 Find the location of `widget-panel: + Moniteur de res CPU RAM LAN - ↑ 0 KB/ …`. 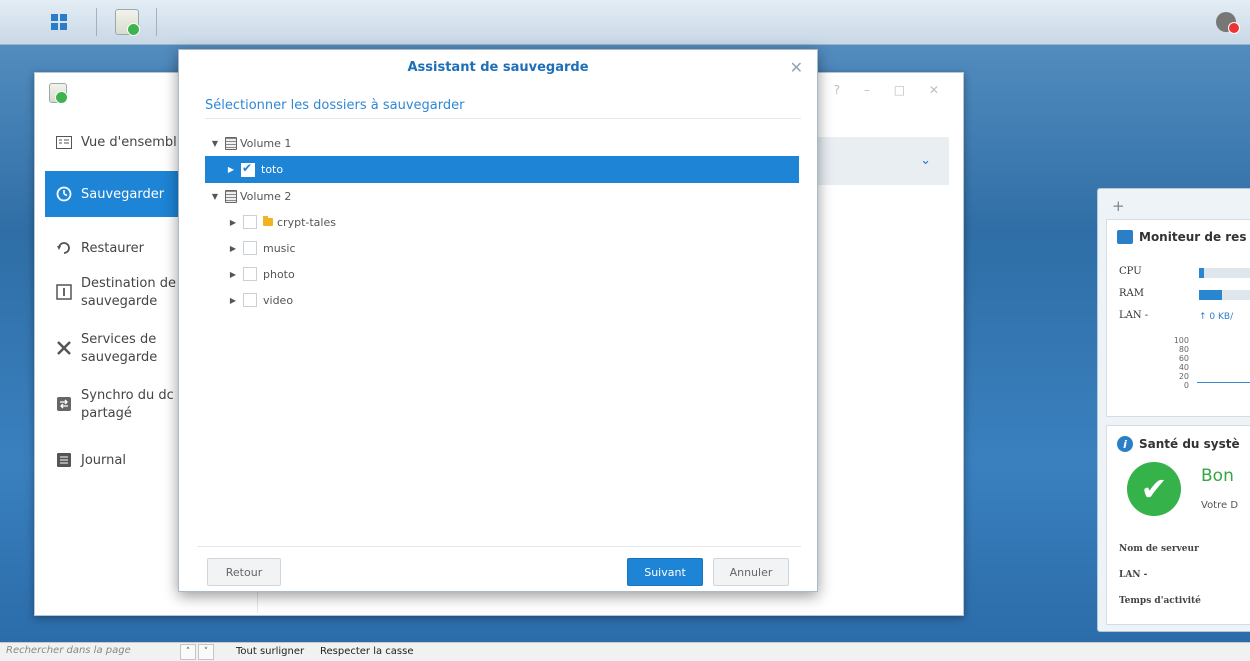

widget-panel: + Moniteur de res CPU RAM LAN - ↑ 0 KB/ … is located at coordinates (1173, 410).